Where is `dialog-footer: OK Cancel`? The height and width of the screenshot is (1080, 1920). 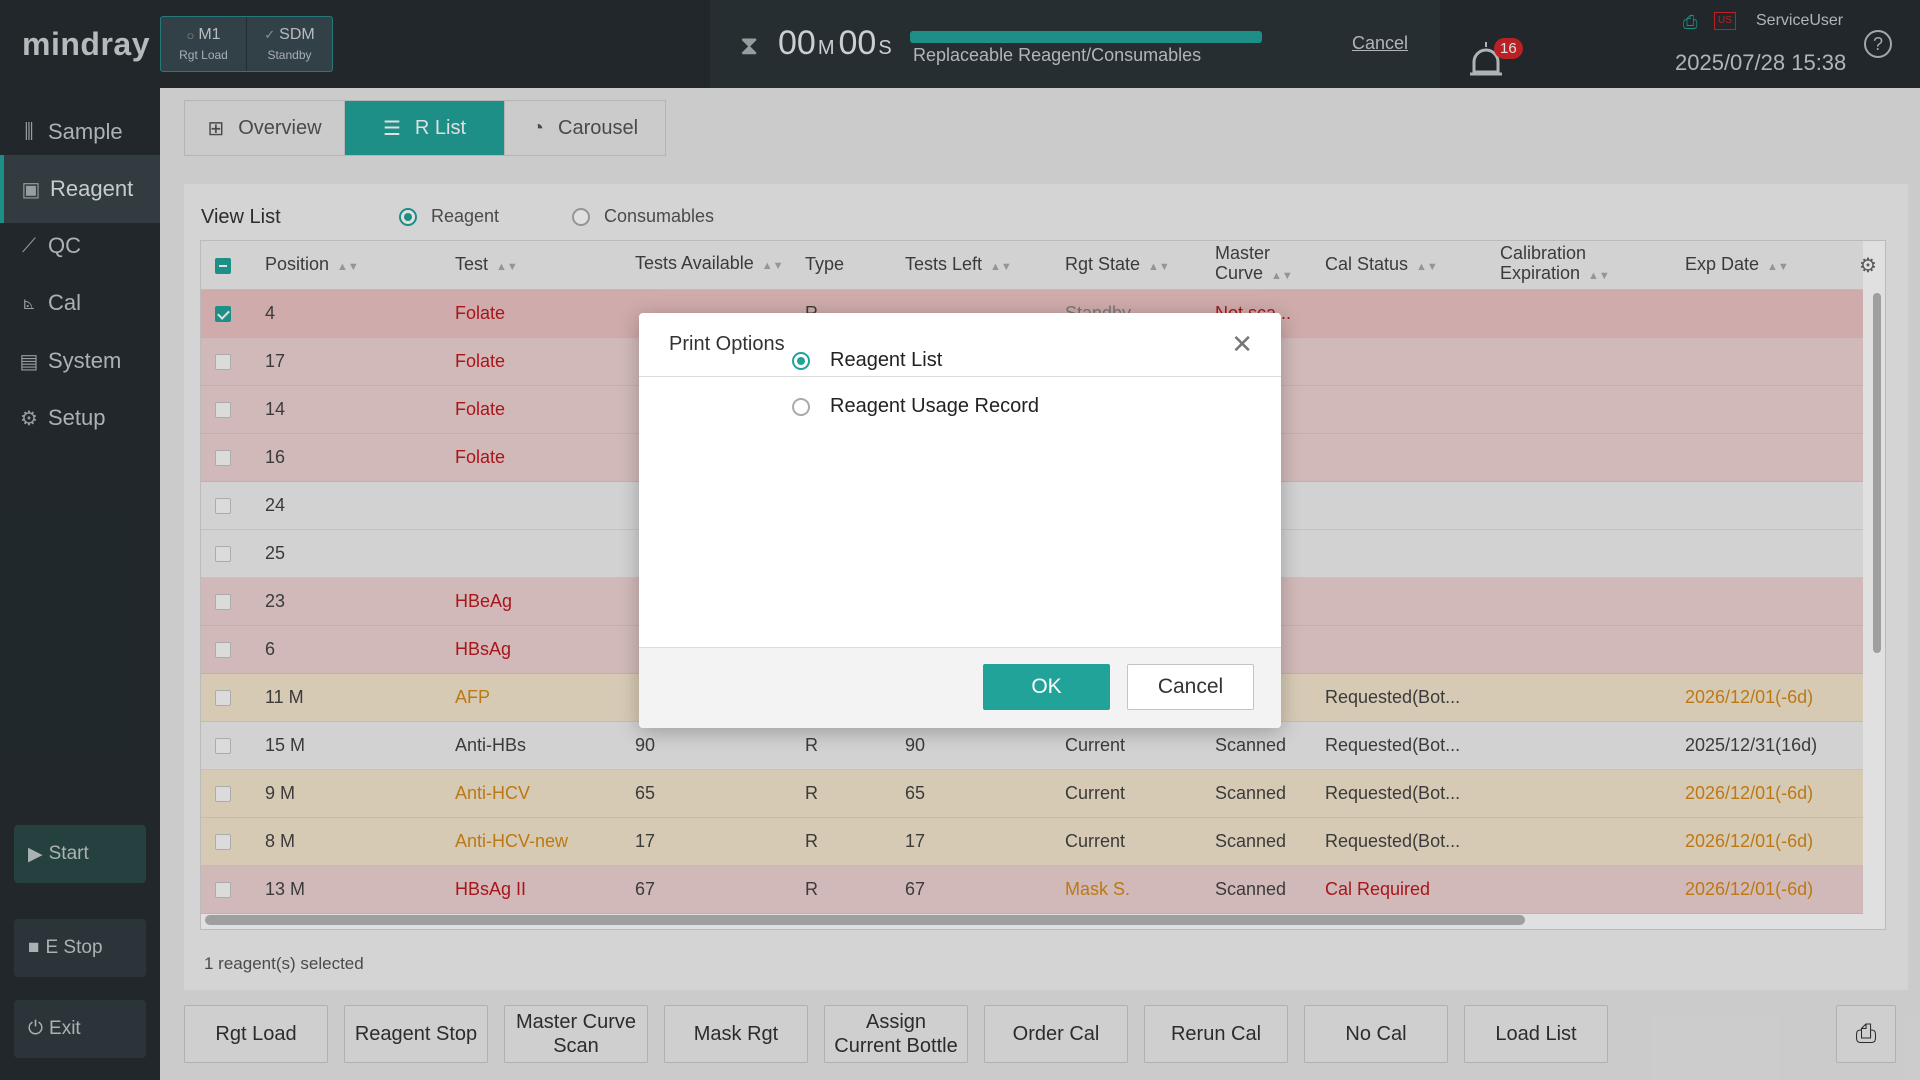 dialog-footer: OK Cancel is located at coordinates (960, 687).